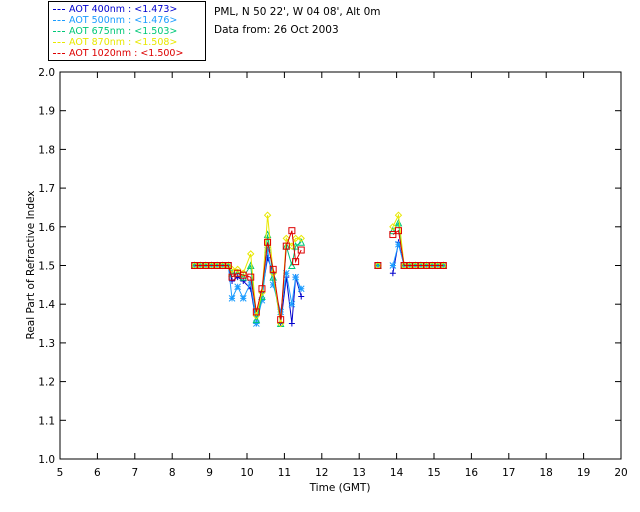  Describe the element at coordinates (546, 473) in the screenshot. I see `x-tick-label: 18` at that location.